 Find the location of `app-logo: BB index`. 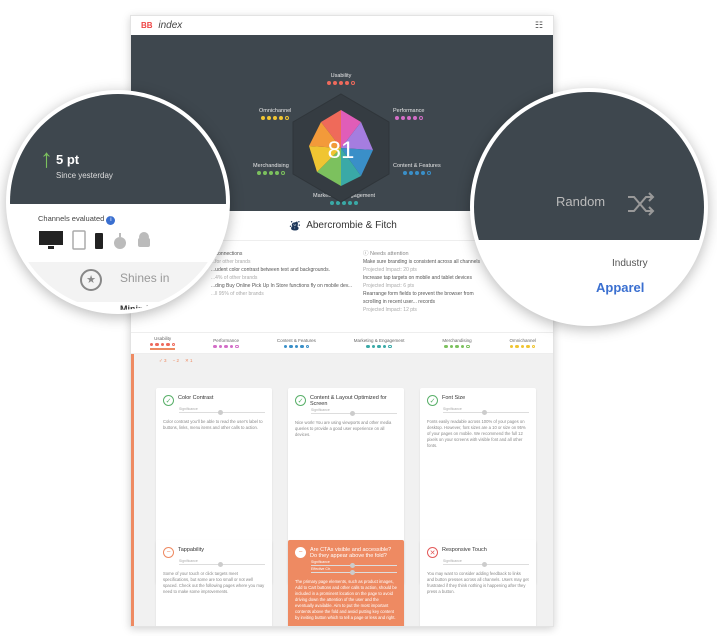

app-logo: BB index is located at coordinates (161, 25).